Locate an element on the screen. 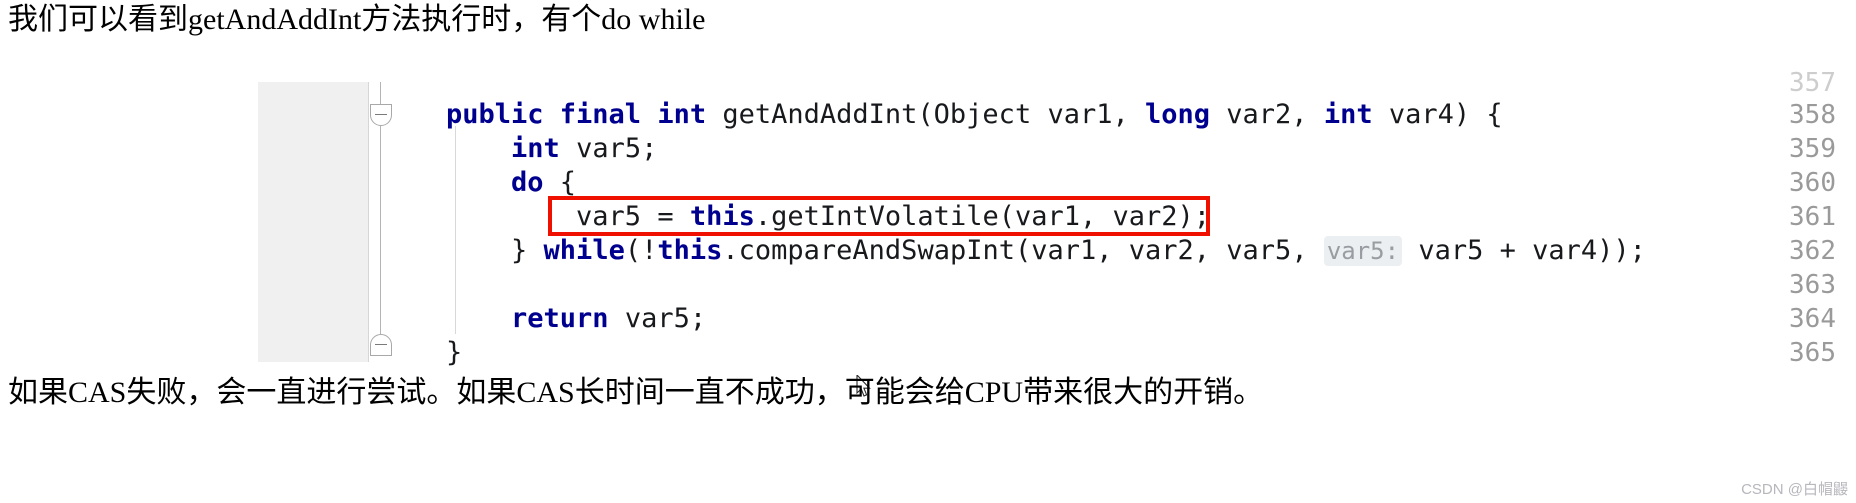  code-token: { is located at coordinates (560, 182).